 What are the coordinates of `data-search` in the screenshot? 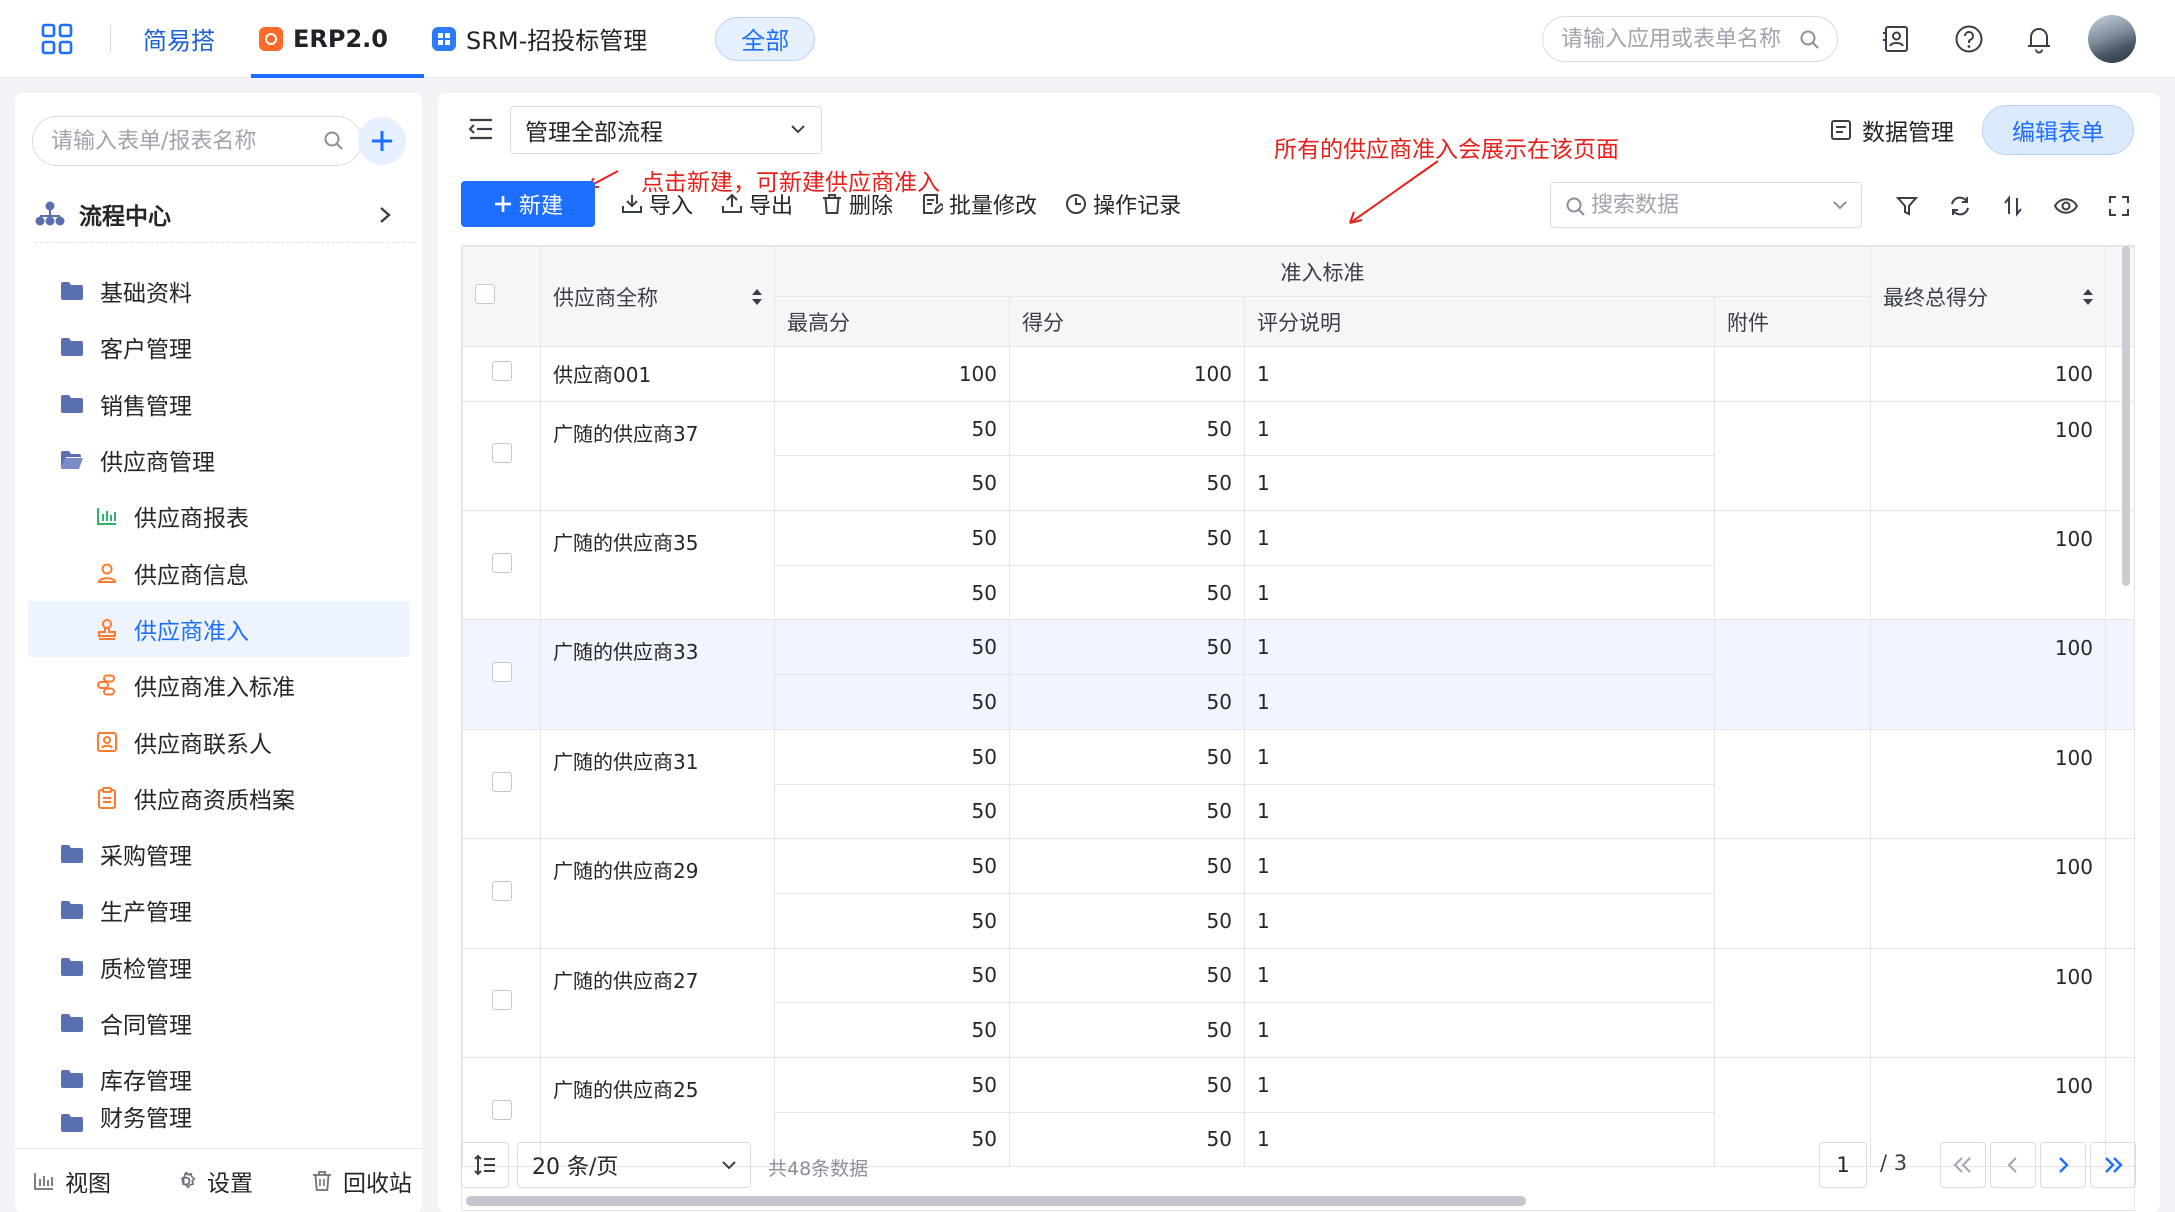 It's located at (1706, 205).